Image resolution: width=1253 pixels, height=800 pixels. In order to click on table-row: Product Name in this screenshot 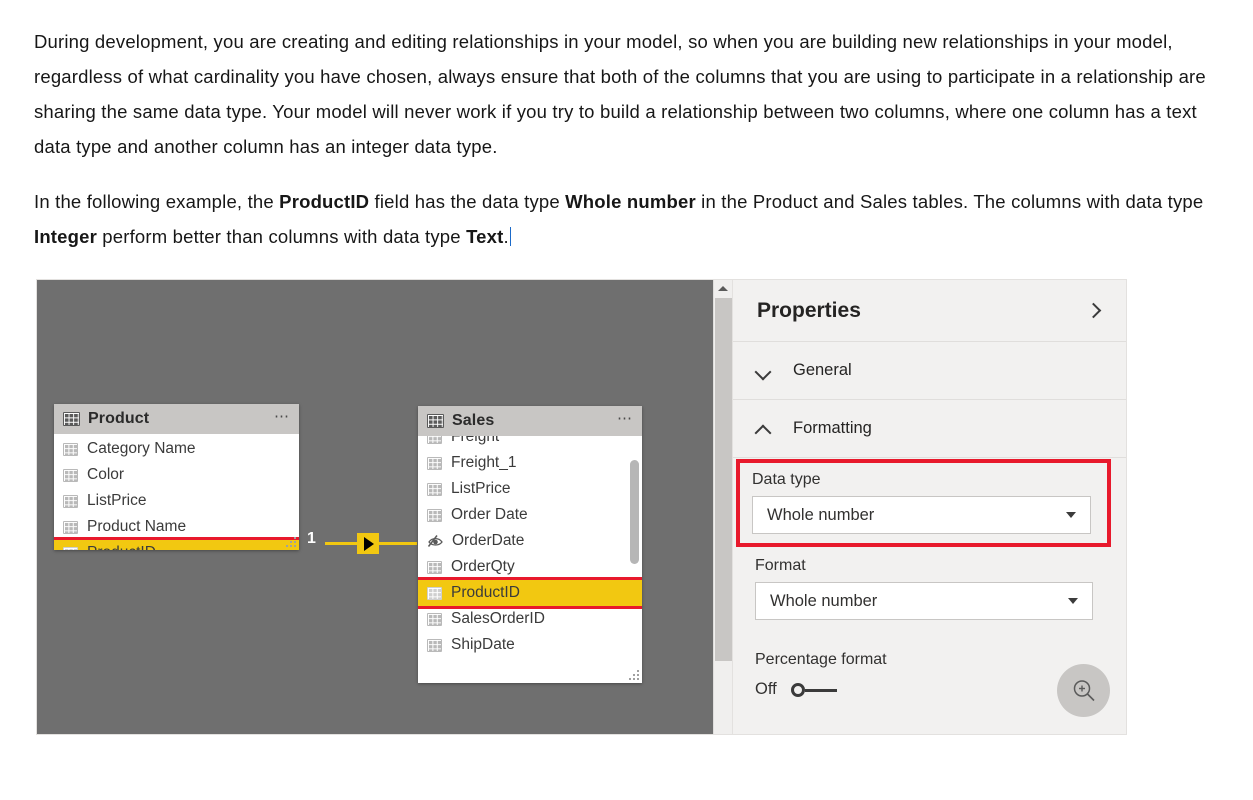, I will do `click(176, 527)`.